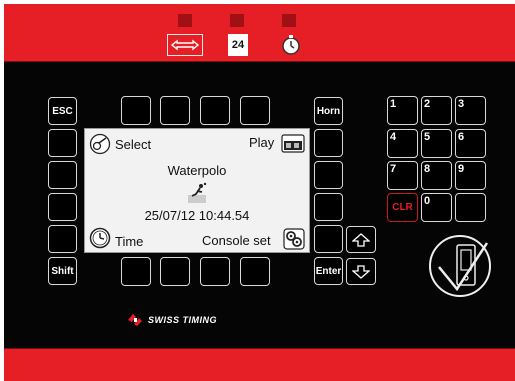 This screenshot has height=381, width=515. I want to click on stopwatch-icon, so click(291, 45).